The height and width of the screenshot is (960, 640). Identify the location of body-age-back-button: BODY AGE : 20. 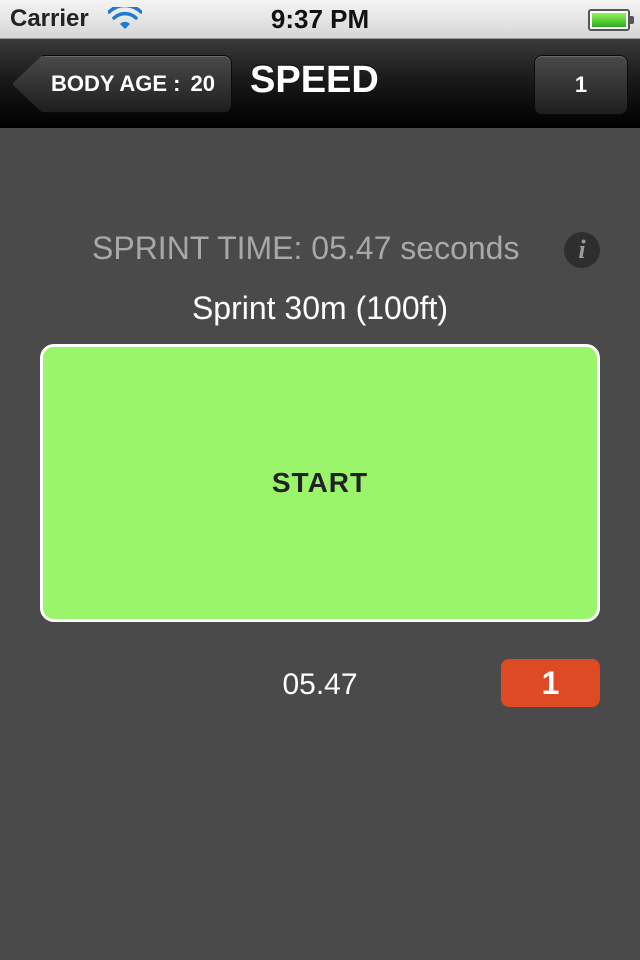
(122, 84).